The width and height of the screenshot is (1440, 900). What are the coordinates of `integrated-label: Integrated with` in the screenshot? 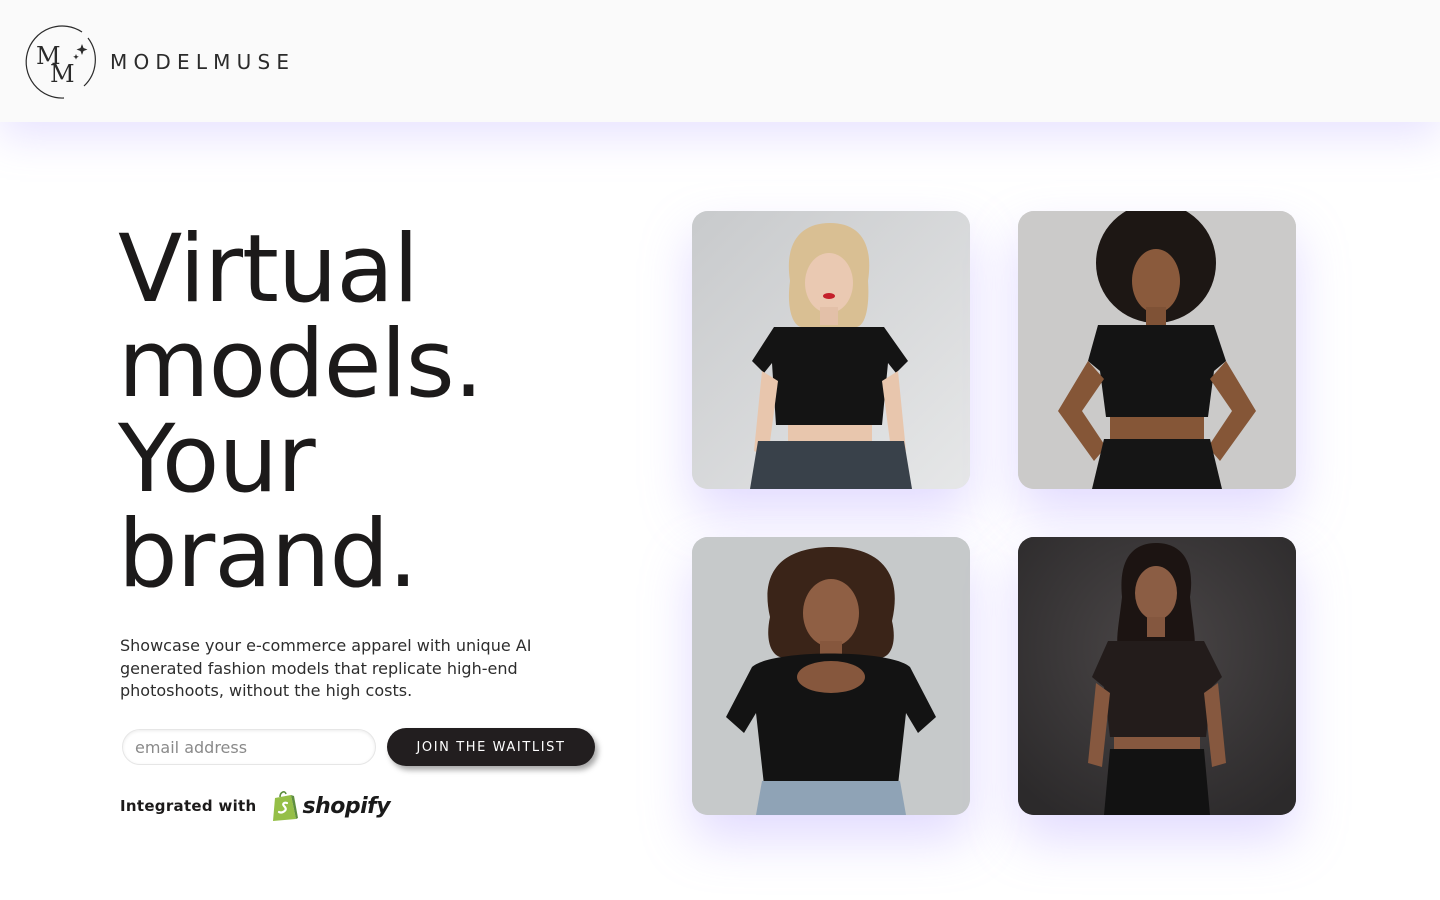 It's located at (188, 806).